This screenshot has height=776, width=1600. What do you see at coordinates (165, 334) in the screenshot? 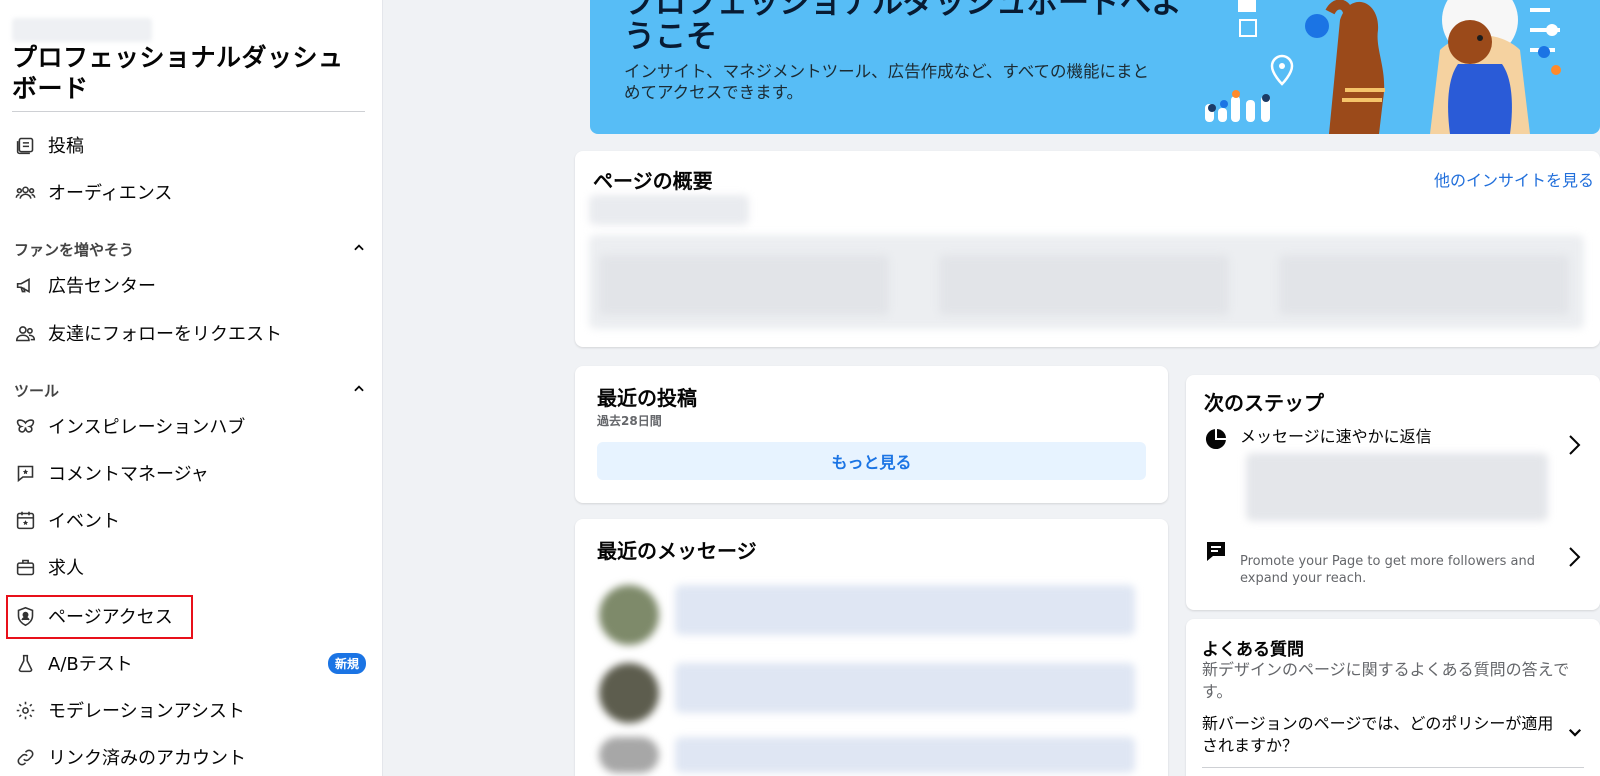
I see `sidebar-item-label: 友達にフォローをリクエスト` at bounding box center [165, 334].